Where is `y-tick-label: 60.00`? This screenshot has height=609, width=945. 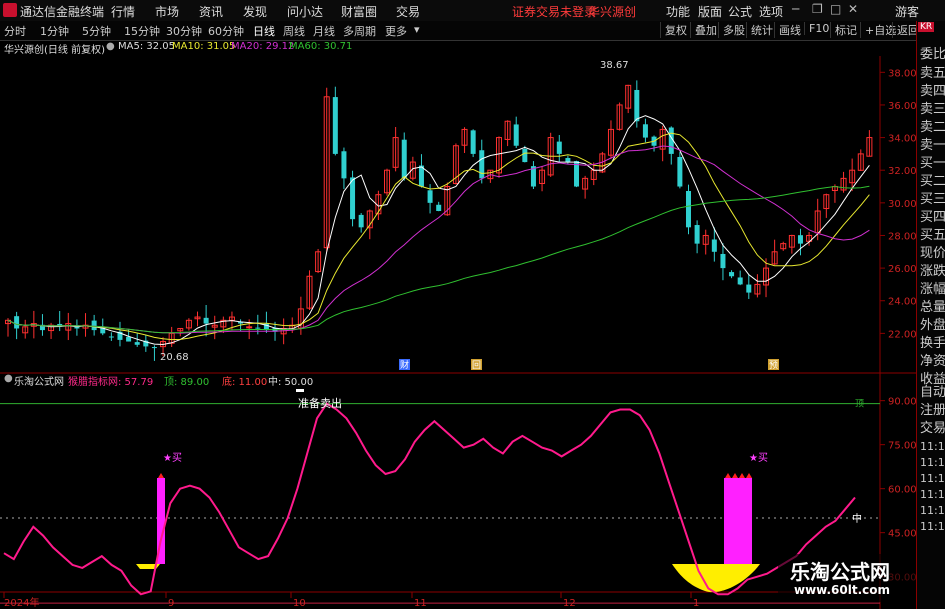
y-tick-label: 60.00 is located at coordinates (902, 490).